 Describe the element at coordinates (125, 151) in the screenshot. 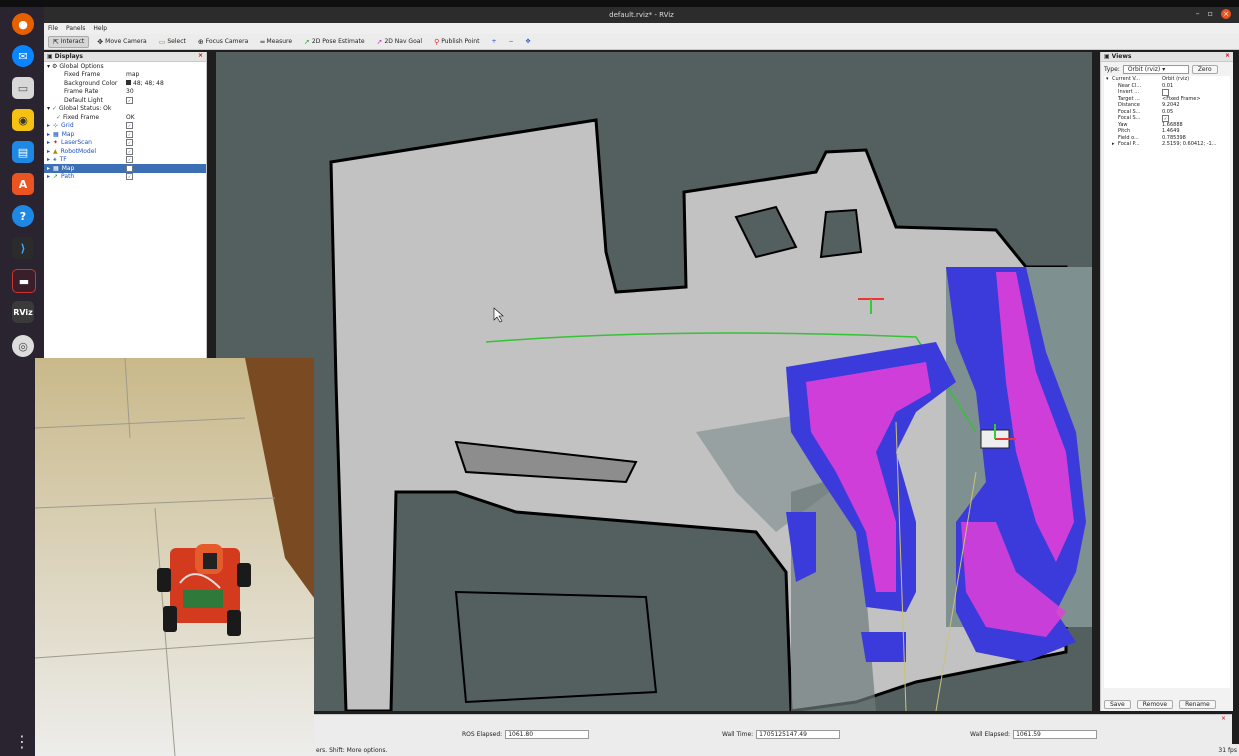

I see `display-item-robotmodel: ▸ ▲ RobotModel ✓` at that location.